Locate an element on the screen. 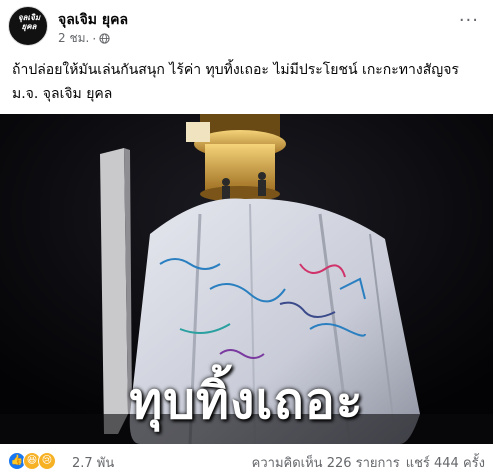  post-header: จุลเจิม ยุคล จุลเจิม ยุคล 2 ชม. · ··· is located at coordinates (246, 26).